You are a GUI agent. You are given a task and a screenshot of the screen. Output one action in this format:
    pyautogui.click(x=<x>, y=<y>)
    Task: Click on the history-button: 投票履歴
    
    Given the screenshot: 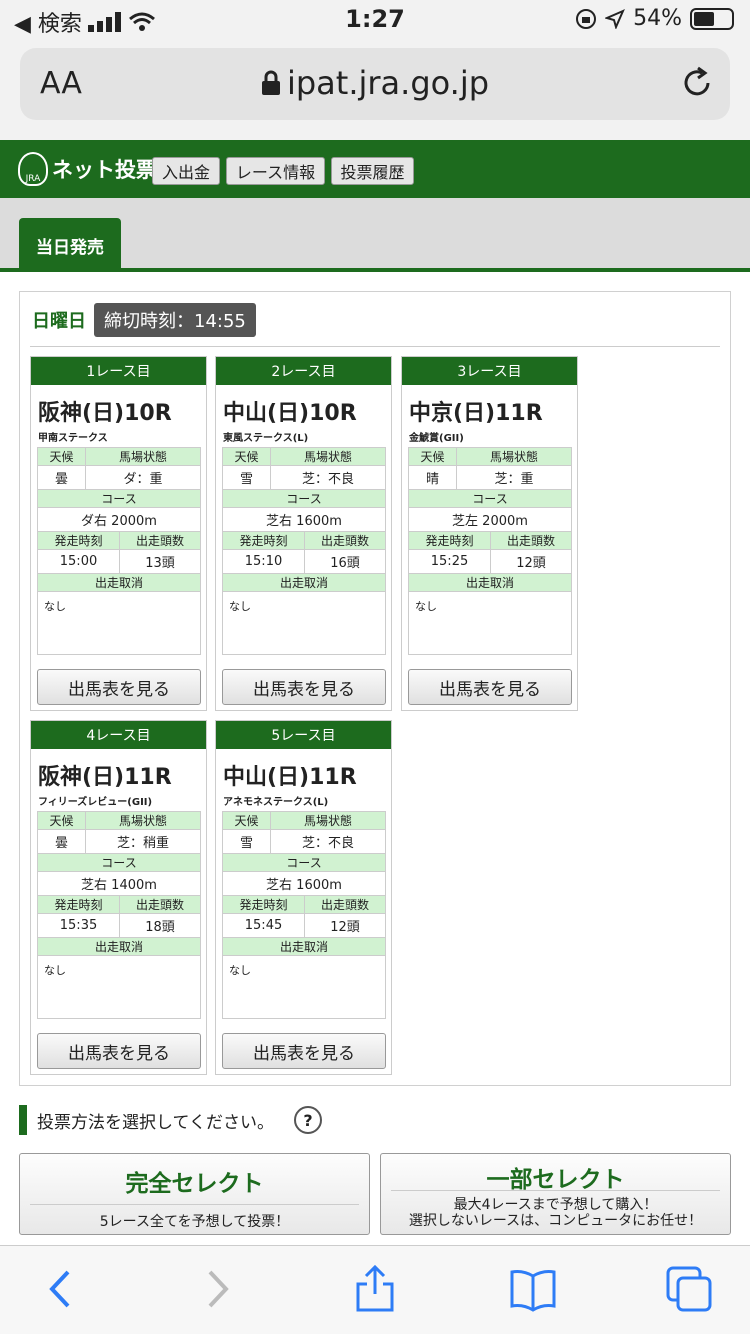 What is the action you would take?
    pyautogui.click(x=372, y=171)
    